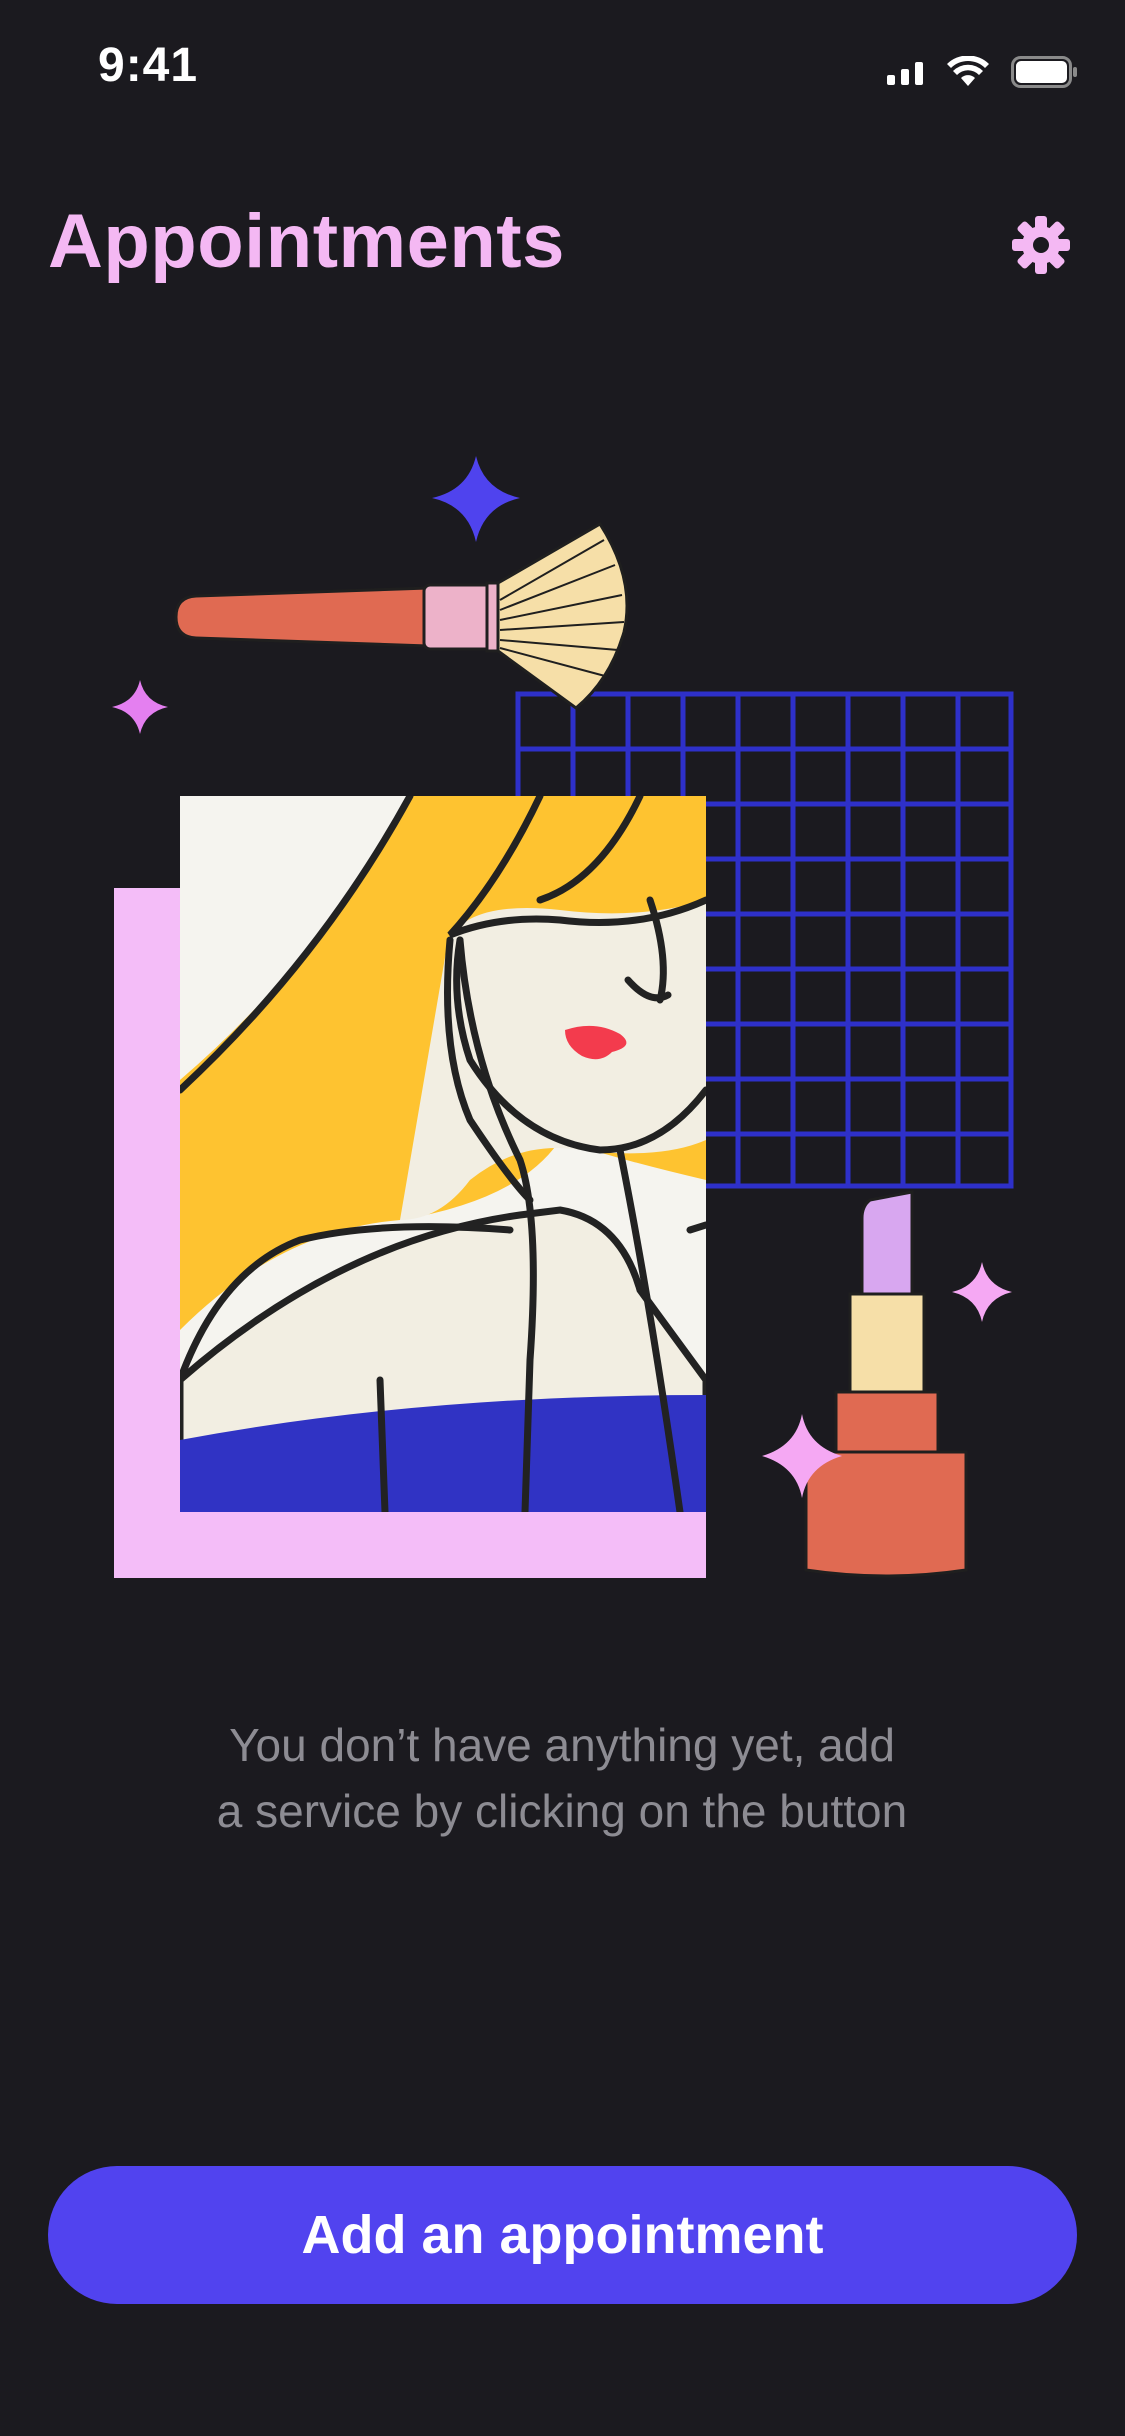 This screenshot has height=2436, width=1125. What do you see at coordinates (443, 1154) in the screenshot?
I see `portrait-illustration` at bounding box center [443, 1154].